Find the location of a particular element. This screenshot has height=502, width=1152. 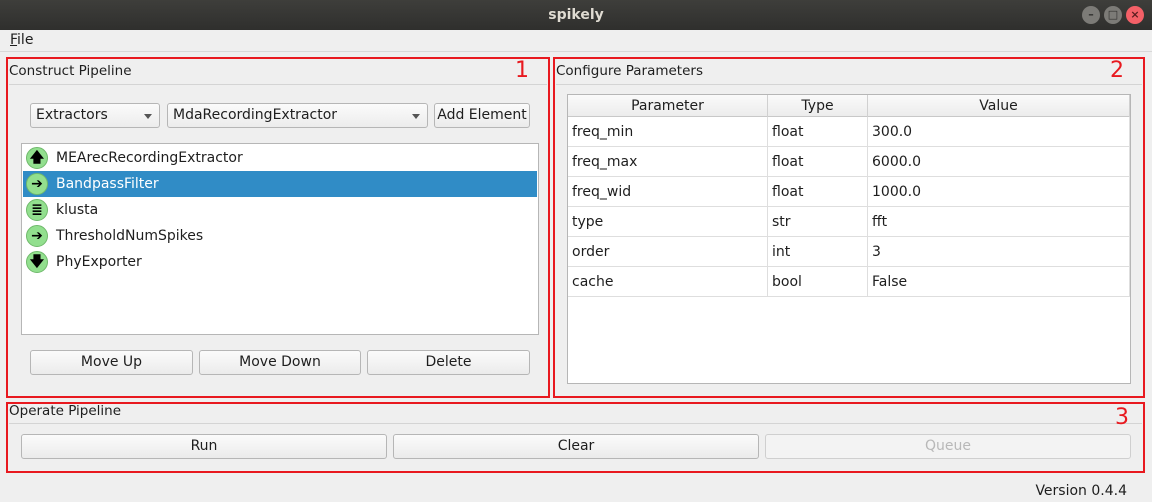

maximize-icon: □ is located at coordinates (1113, 15).